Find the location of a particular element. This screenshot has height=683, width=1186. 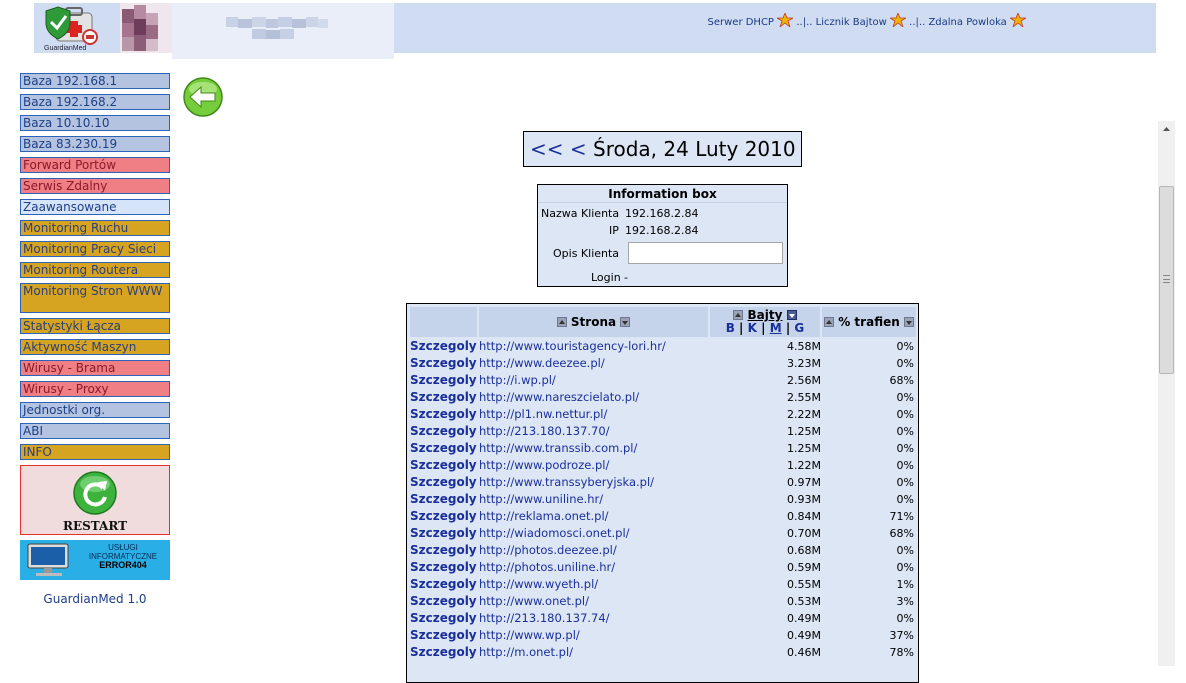

site-url: http://www.transsyberyjska.pl/ is located at coordinates (566, 482).